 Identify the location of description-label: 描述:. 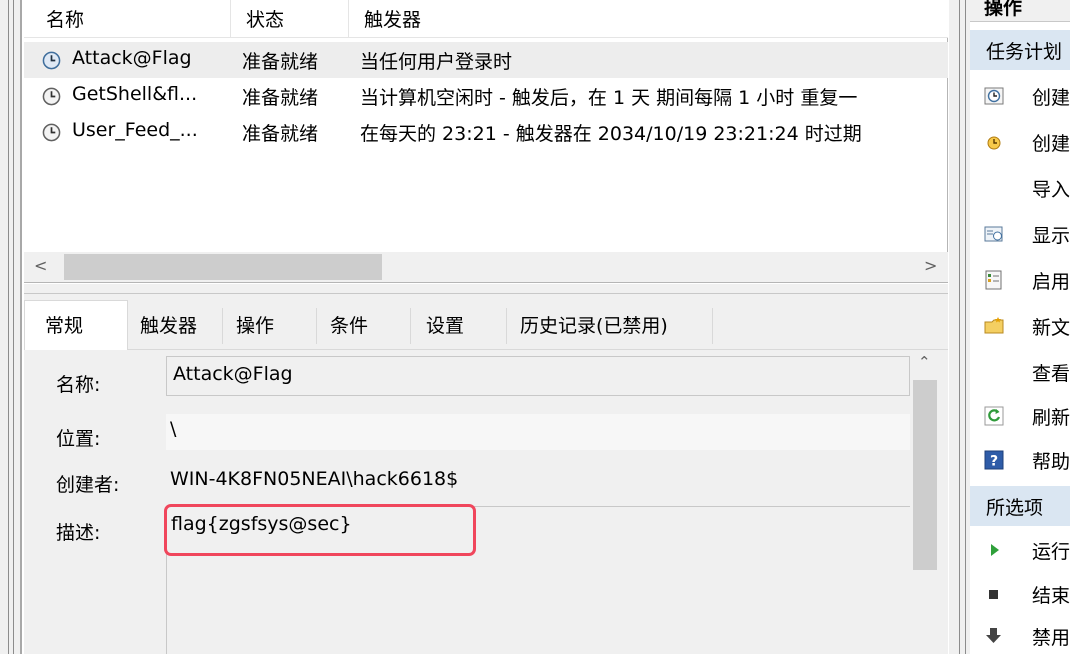
(78, 533).